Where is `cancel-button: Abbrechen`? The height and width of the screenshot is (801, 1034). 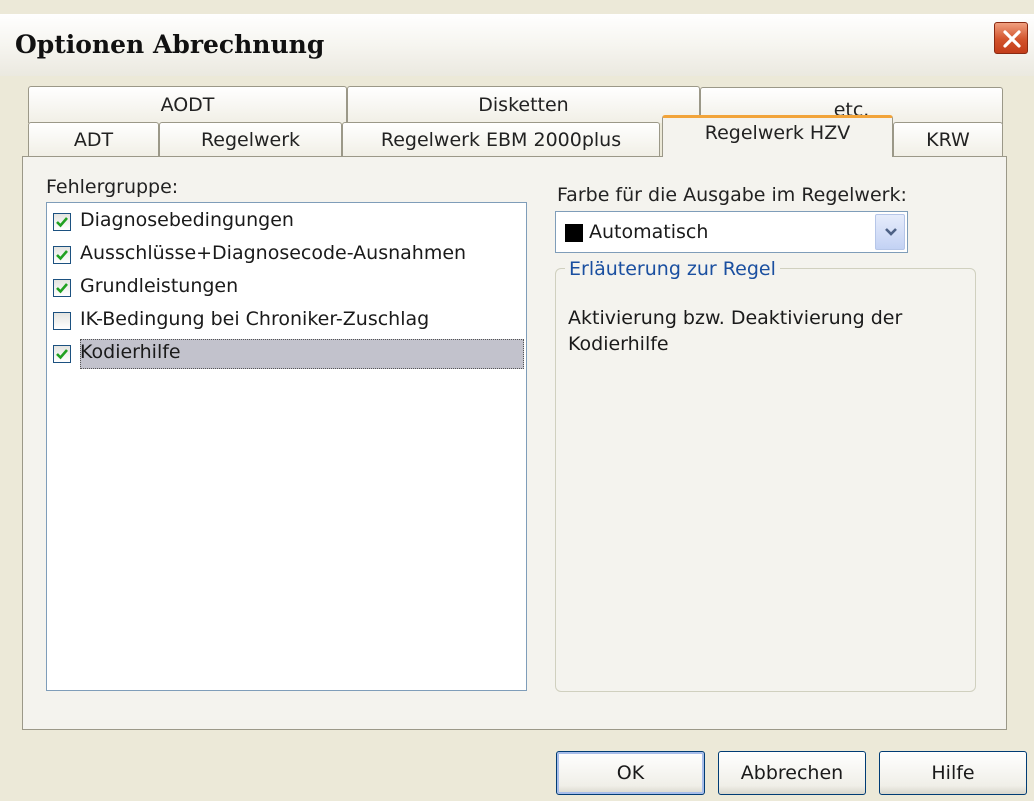 cancel-button: Abbrechen is located at coordinates (792, 773).